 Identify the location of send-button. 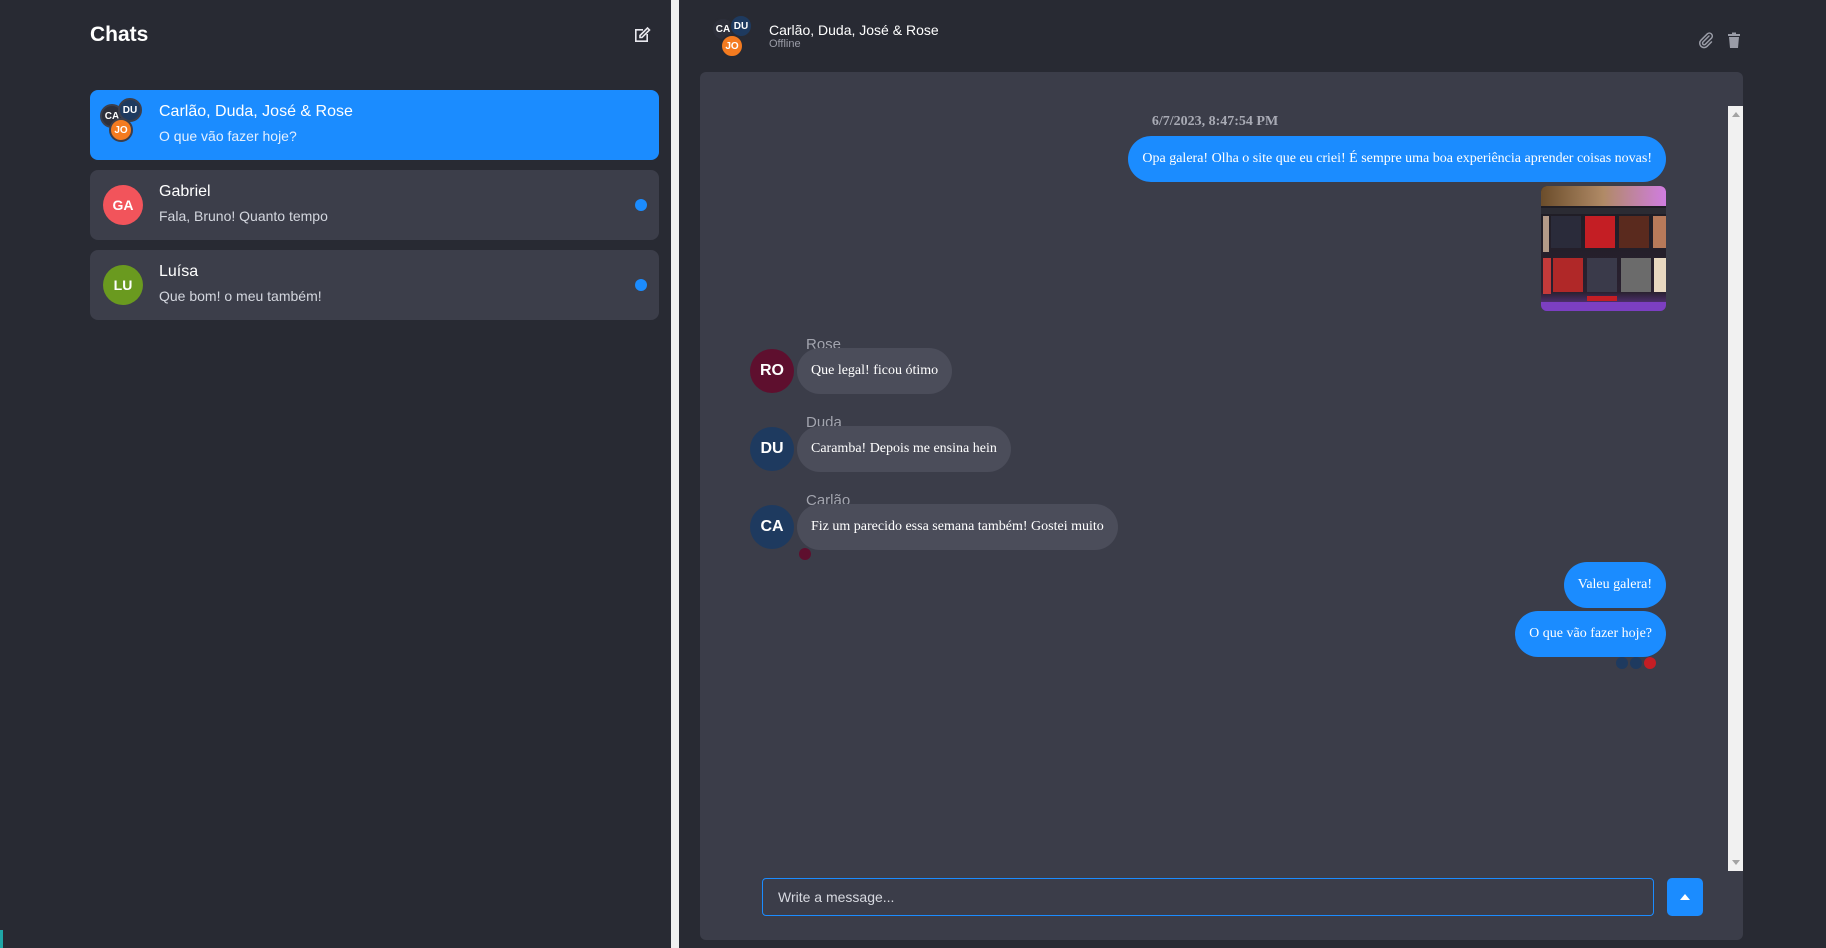
(1685, 897).